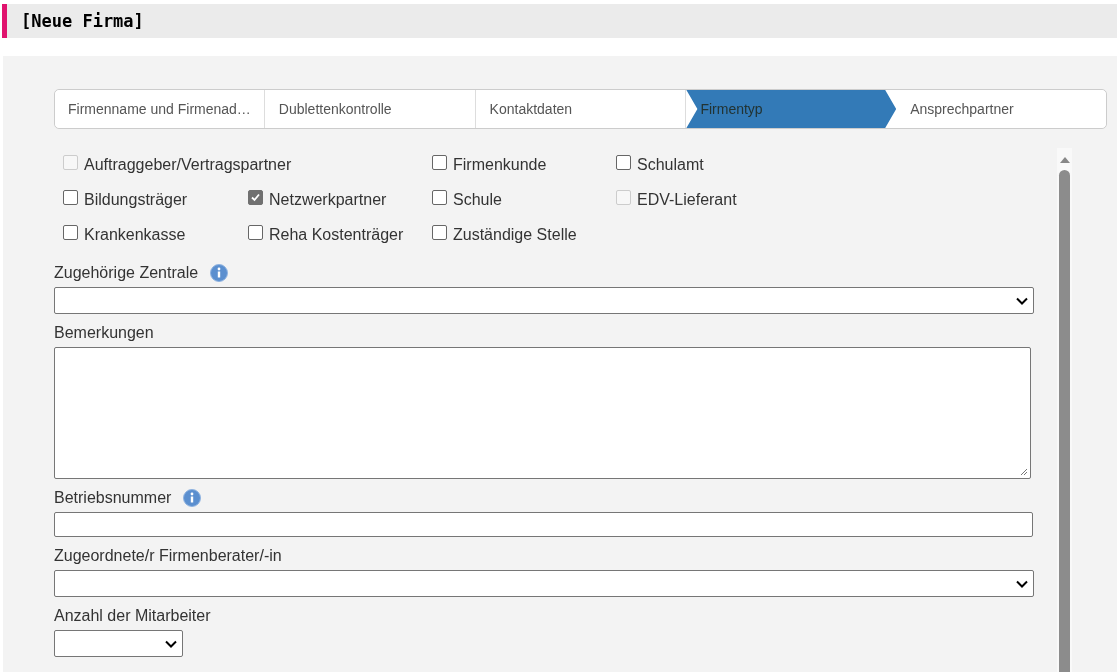 Image resolution: width=1117 pixels, height=672 pixels. What do you see at coordinates (126, 273) in the screenshot?
I see `field-label: Zugehörige Zentrale` at bounding box center [126, 273].